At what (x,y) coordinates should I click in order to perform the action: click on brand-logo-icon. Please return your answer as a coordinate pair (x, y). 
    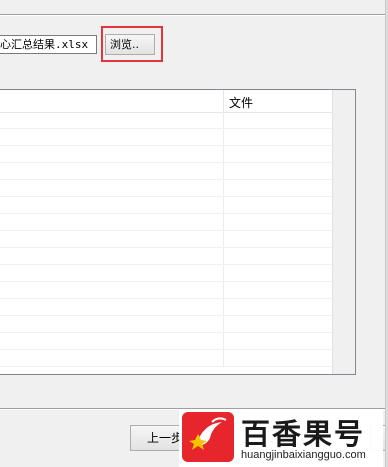
    Looking at the image, I should click on (208, 437).